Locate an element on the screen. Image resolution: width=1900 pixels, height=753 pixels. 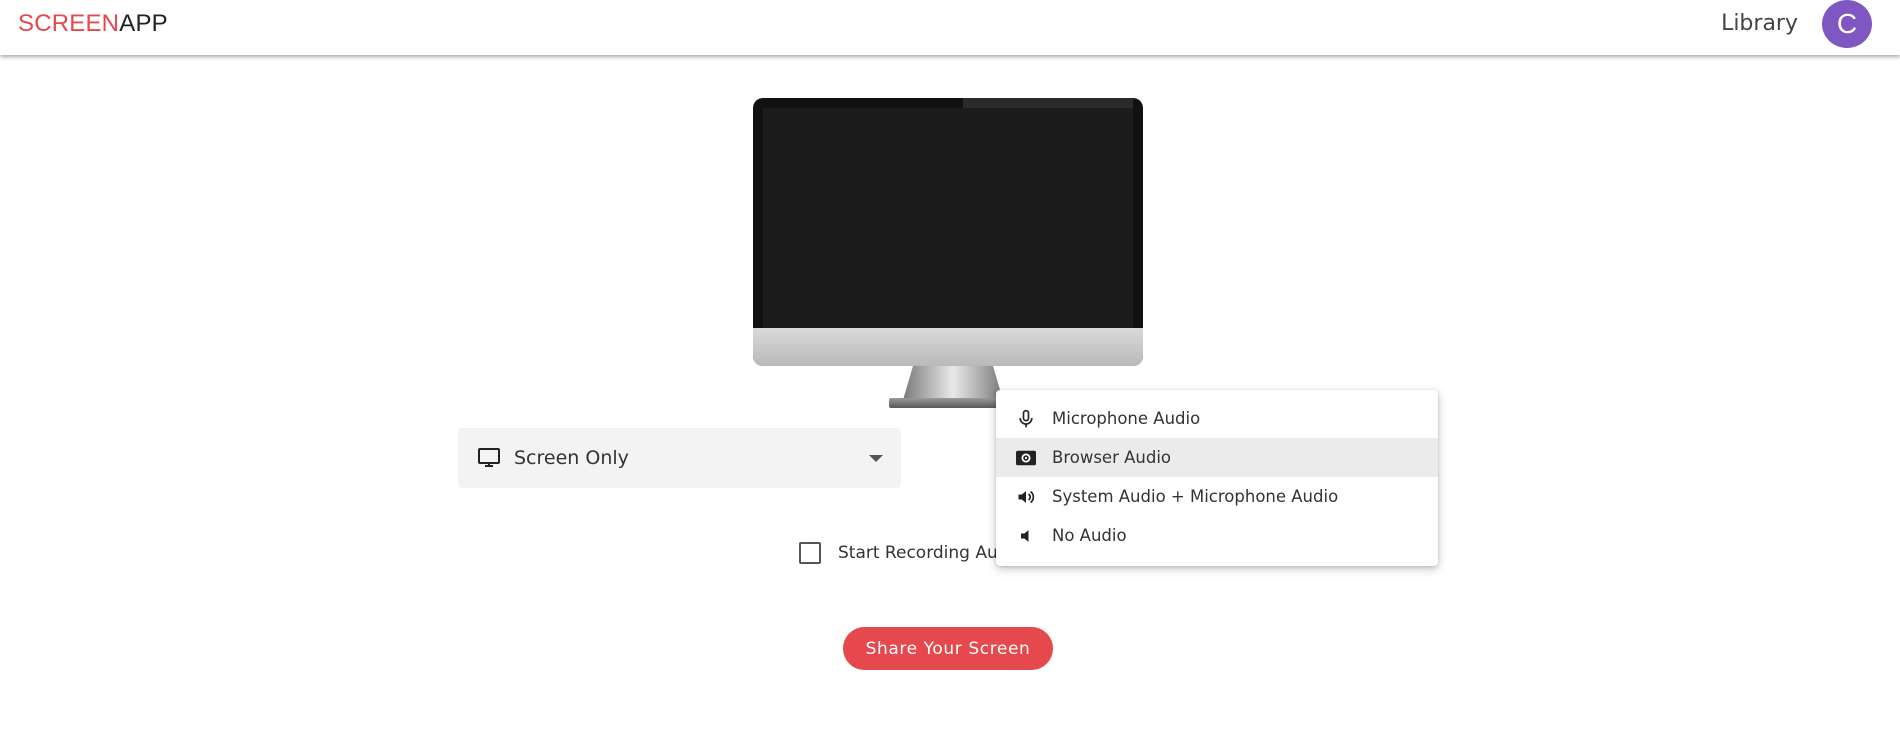
monitor-illustration is located at coordinates (948, 254).